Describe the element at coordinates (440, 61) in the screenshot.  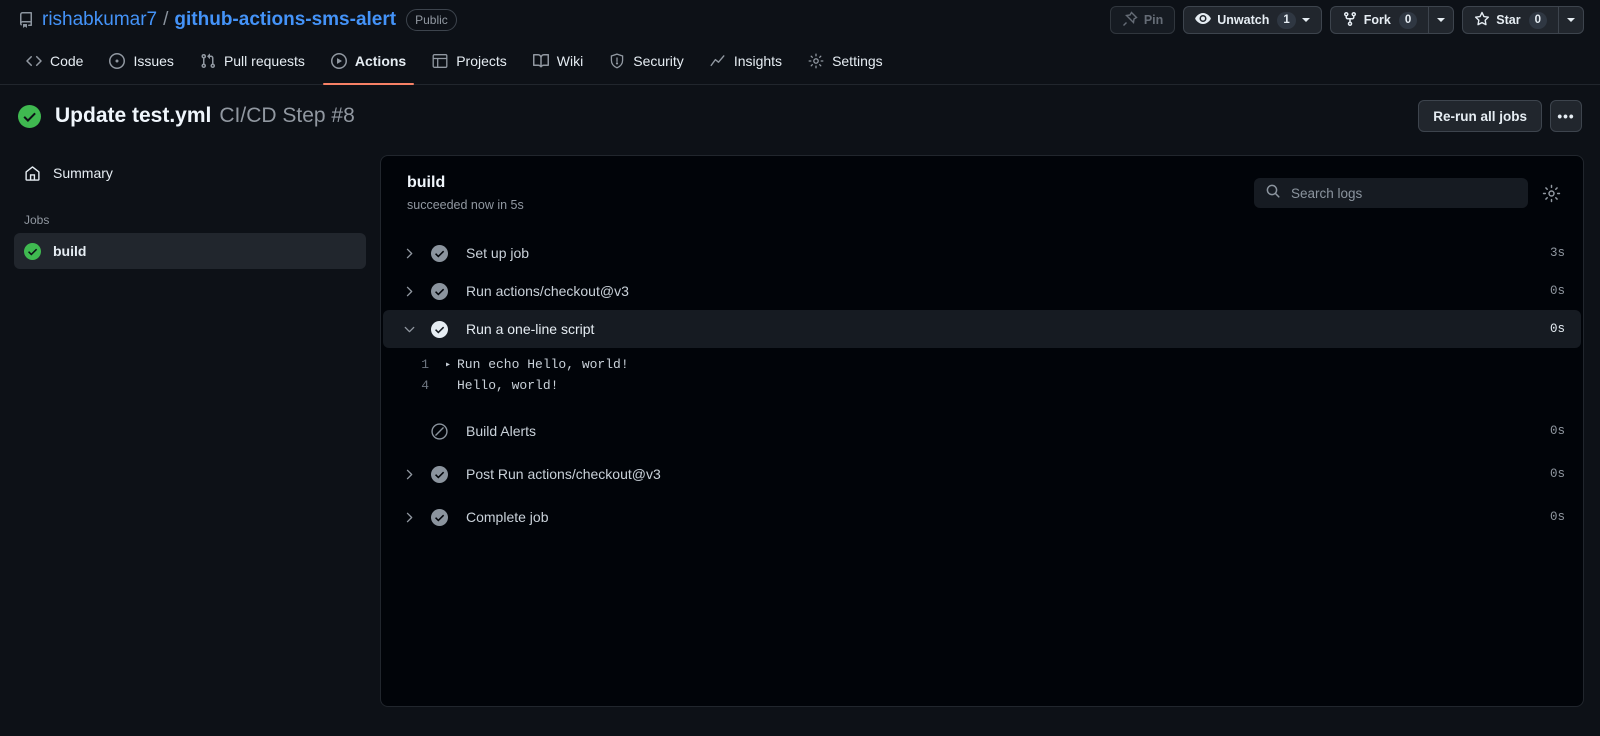
I see `table-icon` at that location.